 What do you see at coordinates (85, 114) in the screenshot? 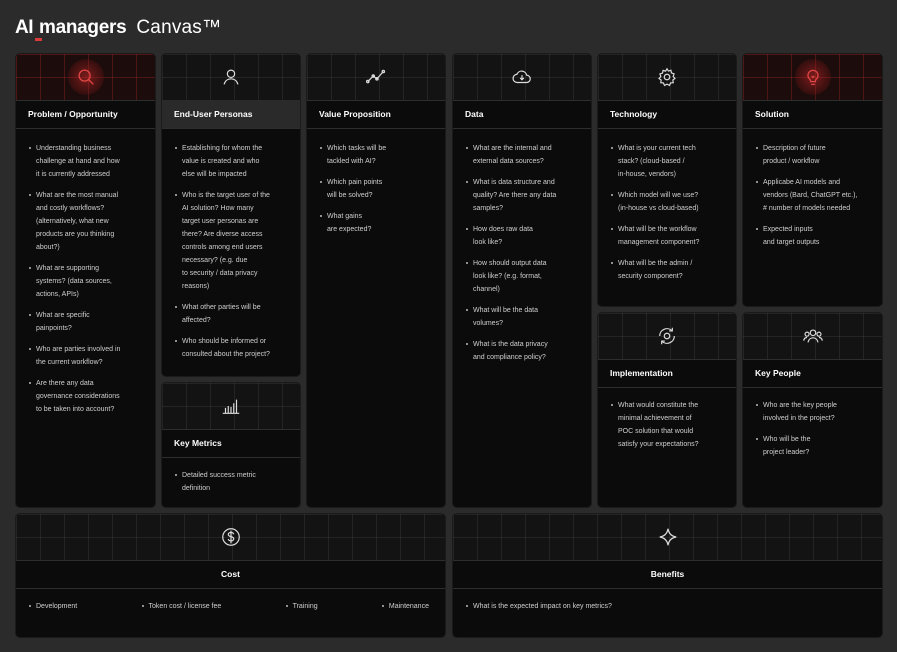
I see `card-title: Problem / Opportunity` at bounding box center [85, 114].